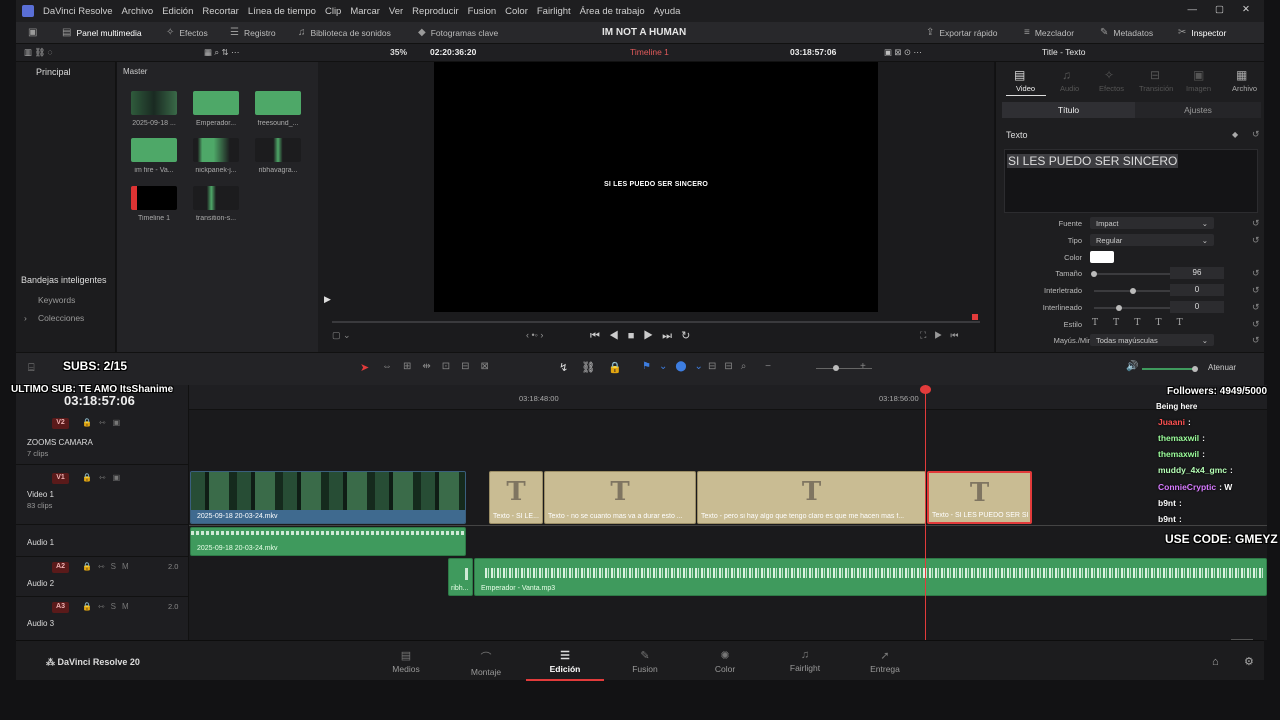 The width and height of the screenshot is (1280, 720). Describe the element at coordinates (534, 335) in the screenshot. I see `jog-control-icon: ‹ •◦ ›` at that location.